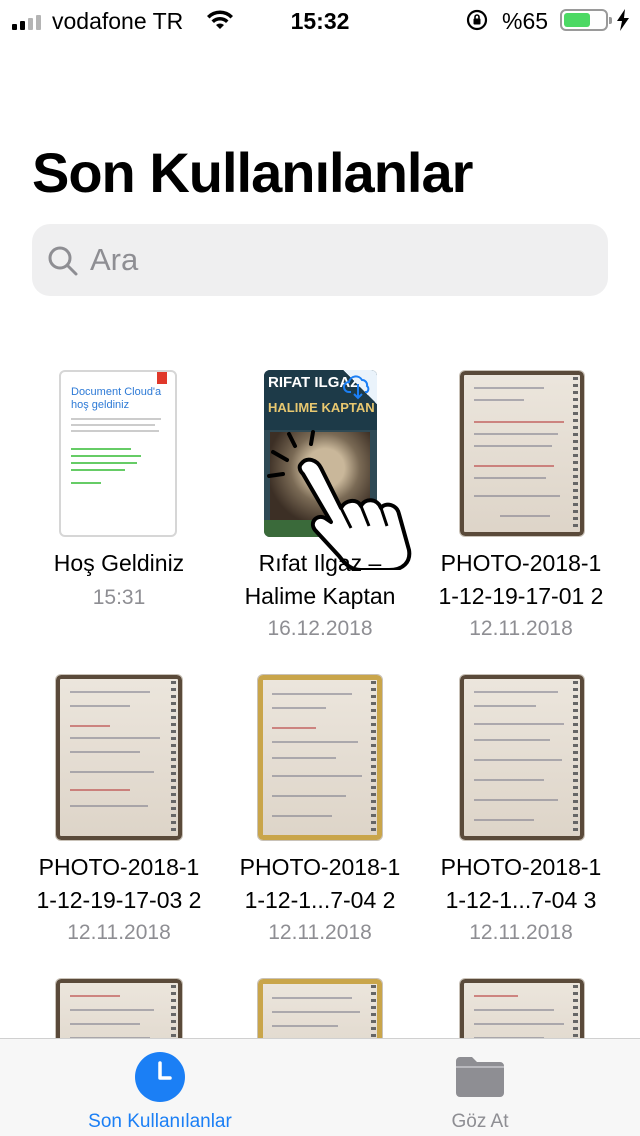  What do you see at coordinates (480, 1077) in the screenshot?
I see `folder-icon` at bounding box center [480, 1077].